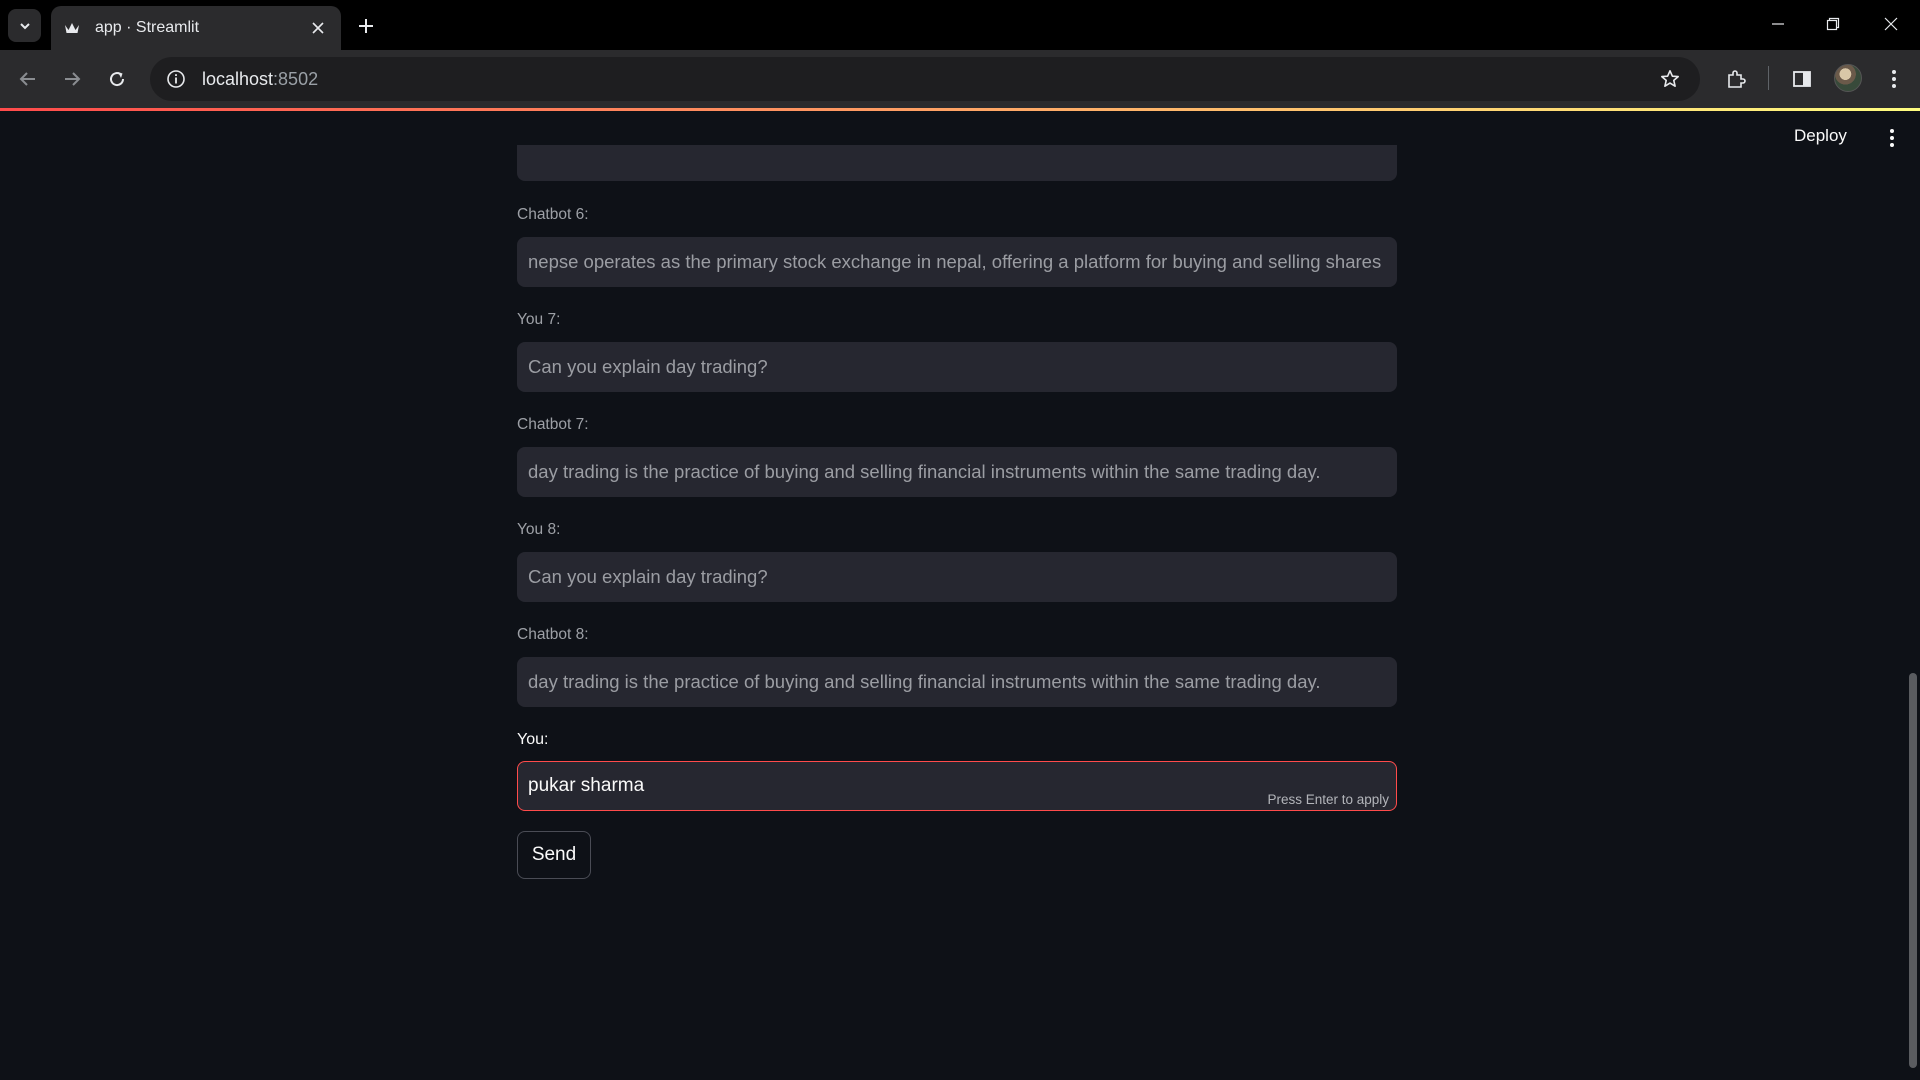 This screenshot has height=1080, width=1920. What do you see at coordinates (553, 634) in the screenshot?
I see `chat-label: Chatbot 8:` at bounding box center [553, 634].